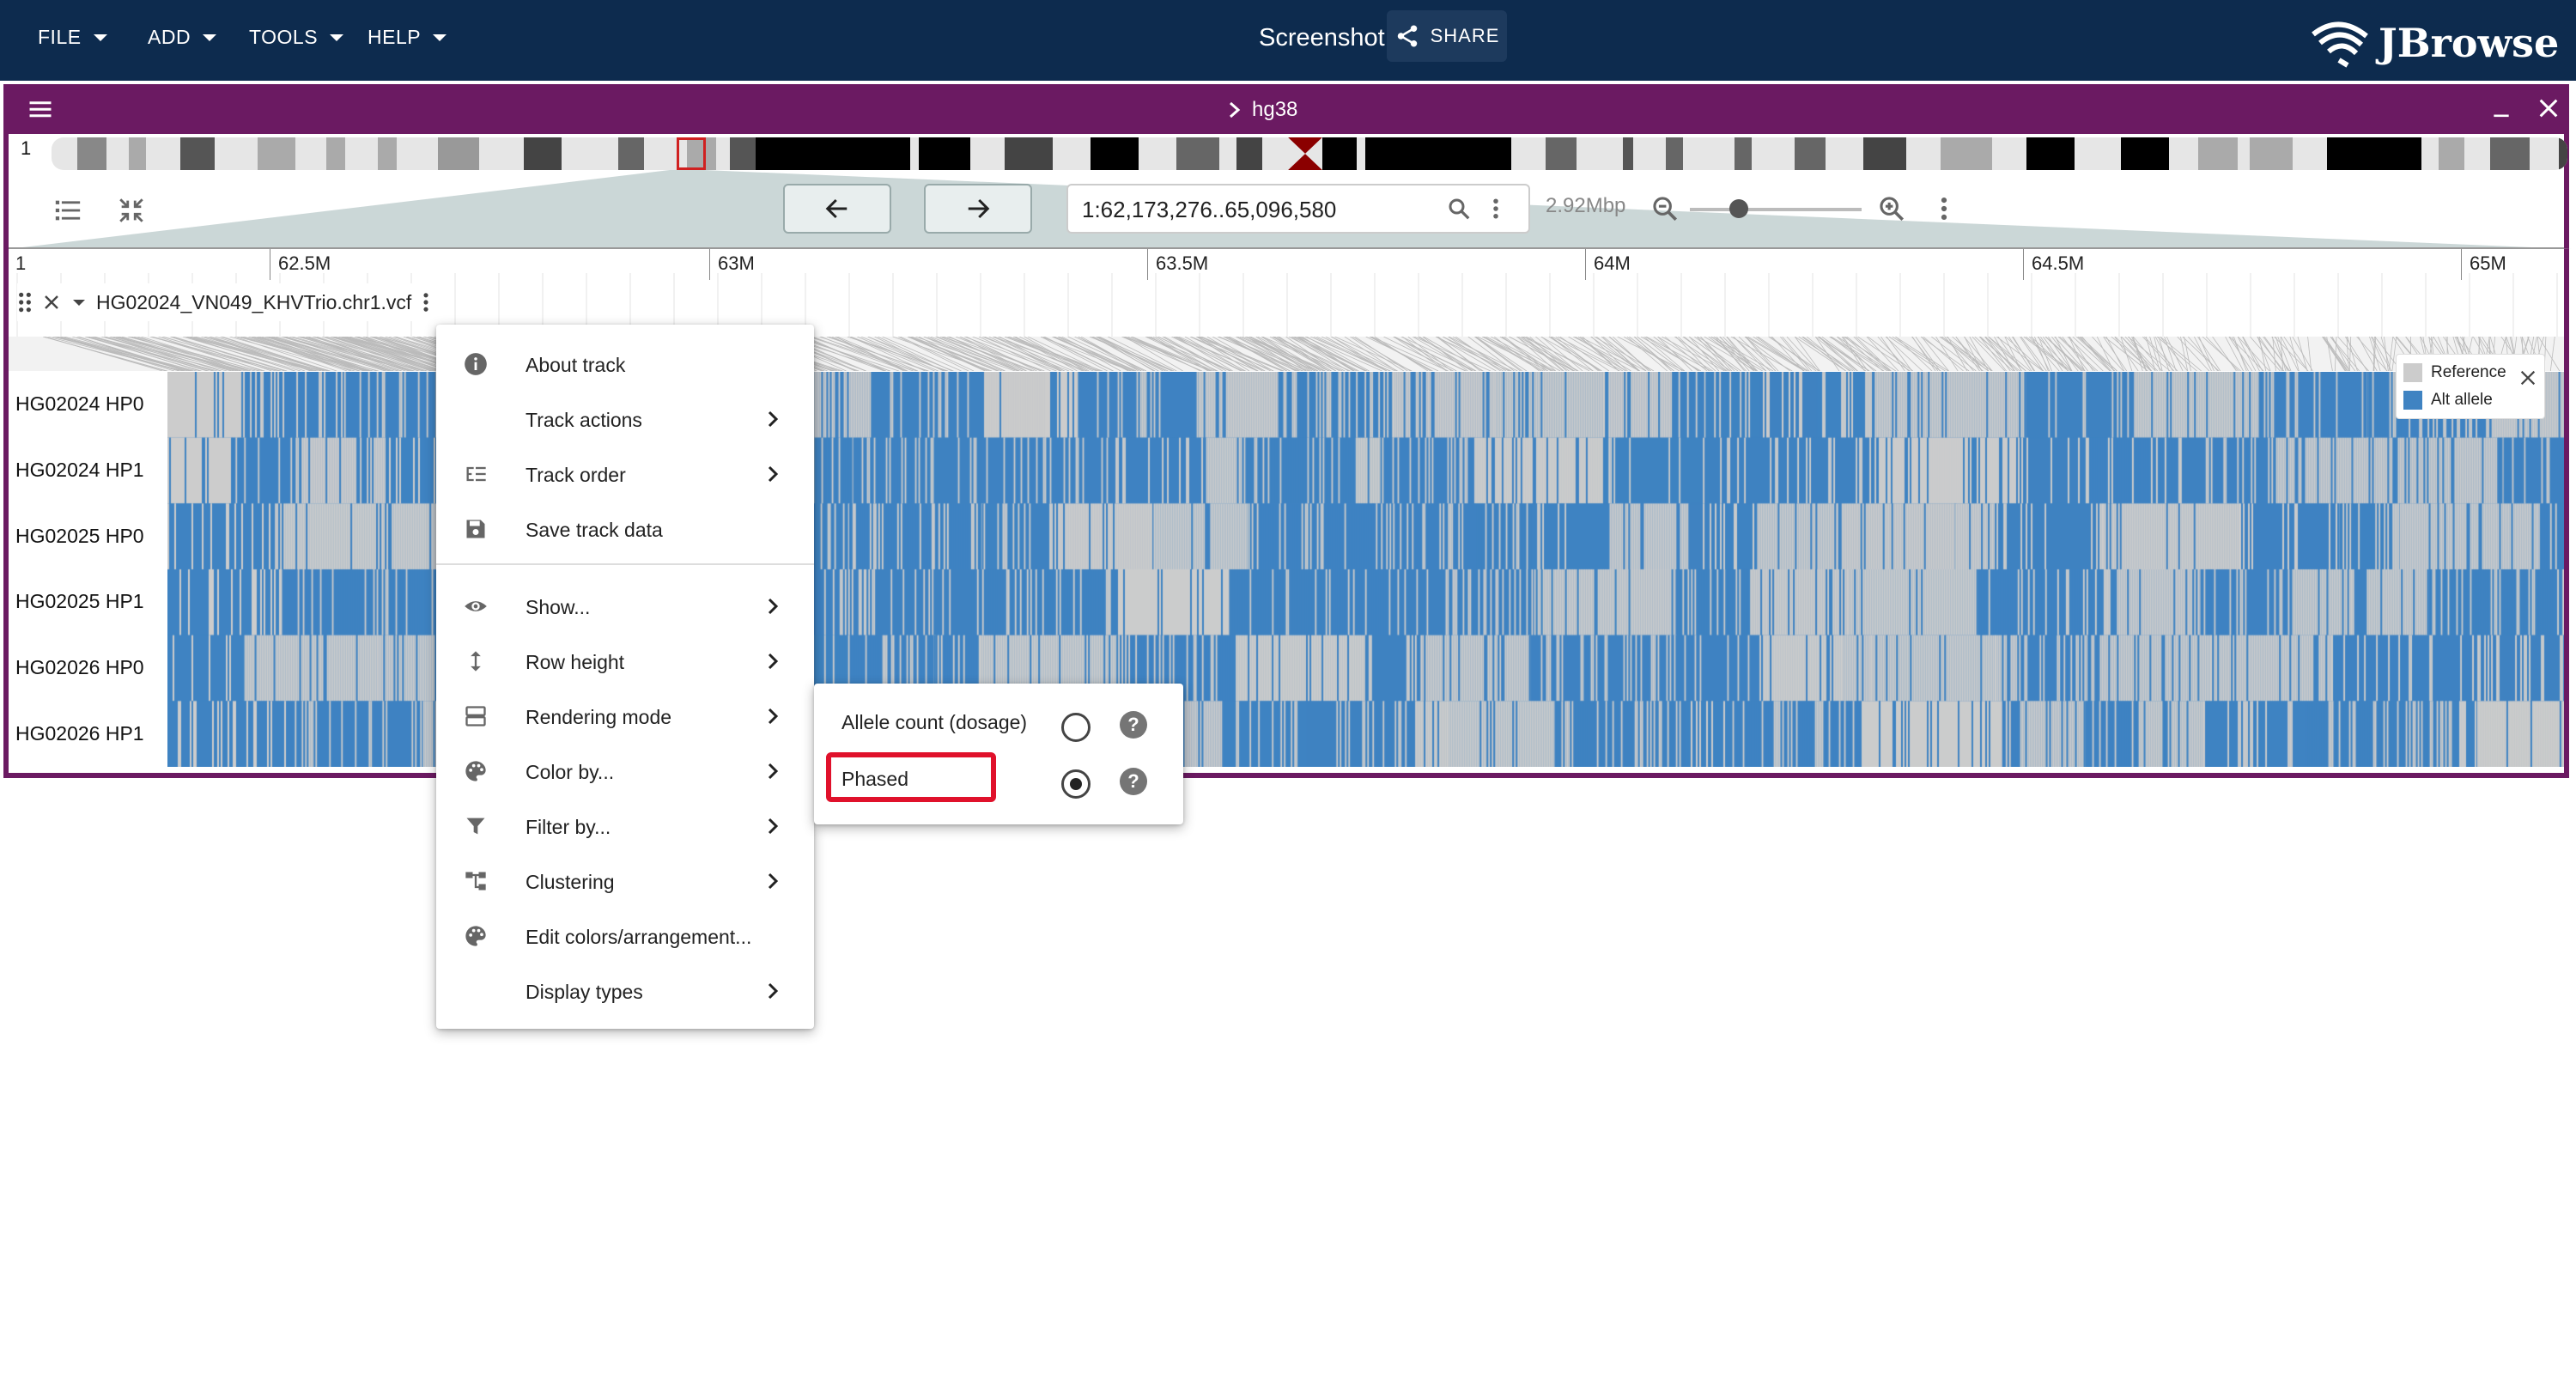  I want to click on file-menu-button: FILE, so click(72, 37).